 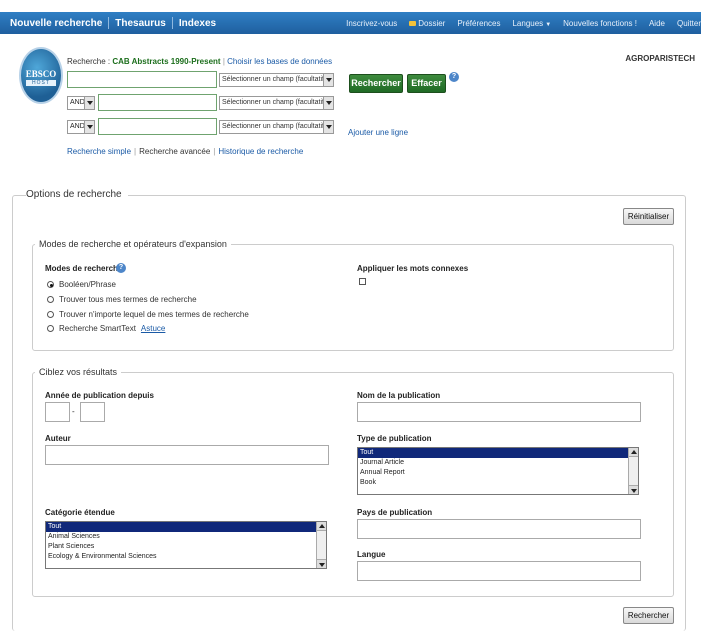 What do you see at coordinates (99, 395) in the screenshot?
I see `publication-year-label: Année de publication depuis` at bounding box center [99, 395].